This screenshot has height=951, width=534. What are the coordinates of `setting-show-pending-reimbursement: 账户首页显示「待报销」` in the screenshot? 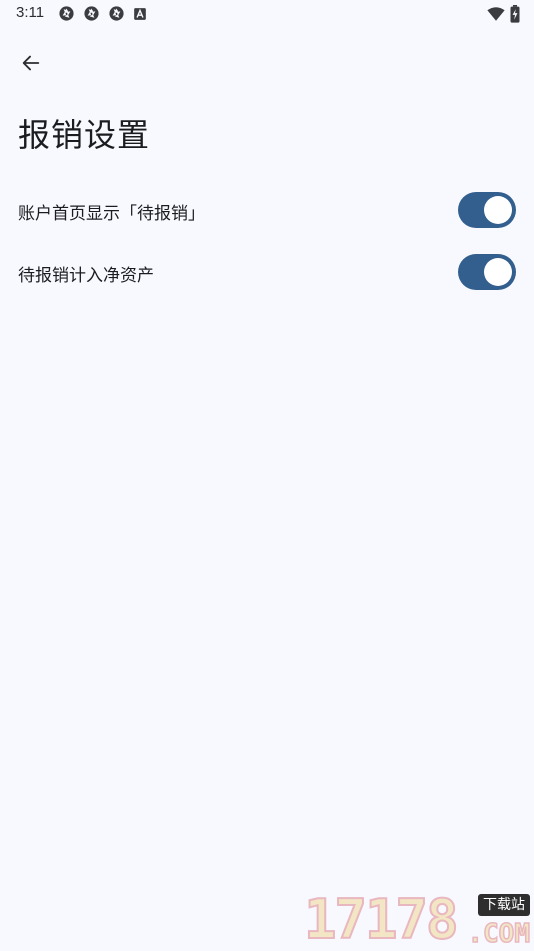 It's located at (267, 210).